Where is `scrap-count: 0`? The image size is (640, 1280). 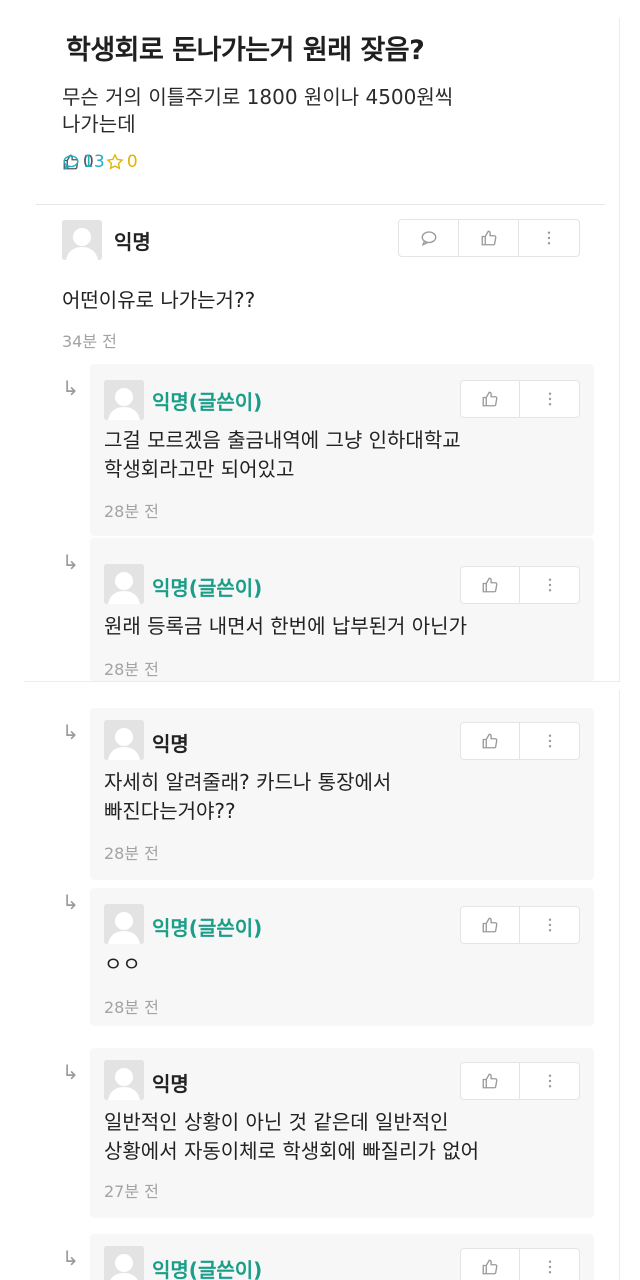
scrap-count: 0 is located at coordinates (122, 162).